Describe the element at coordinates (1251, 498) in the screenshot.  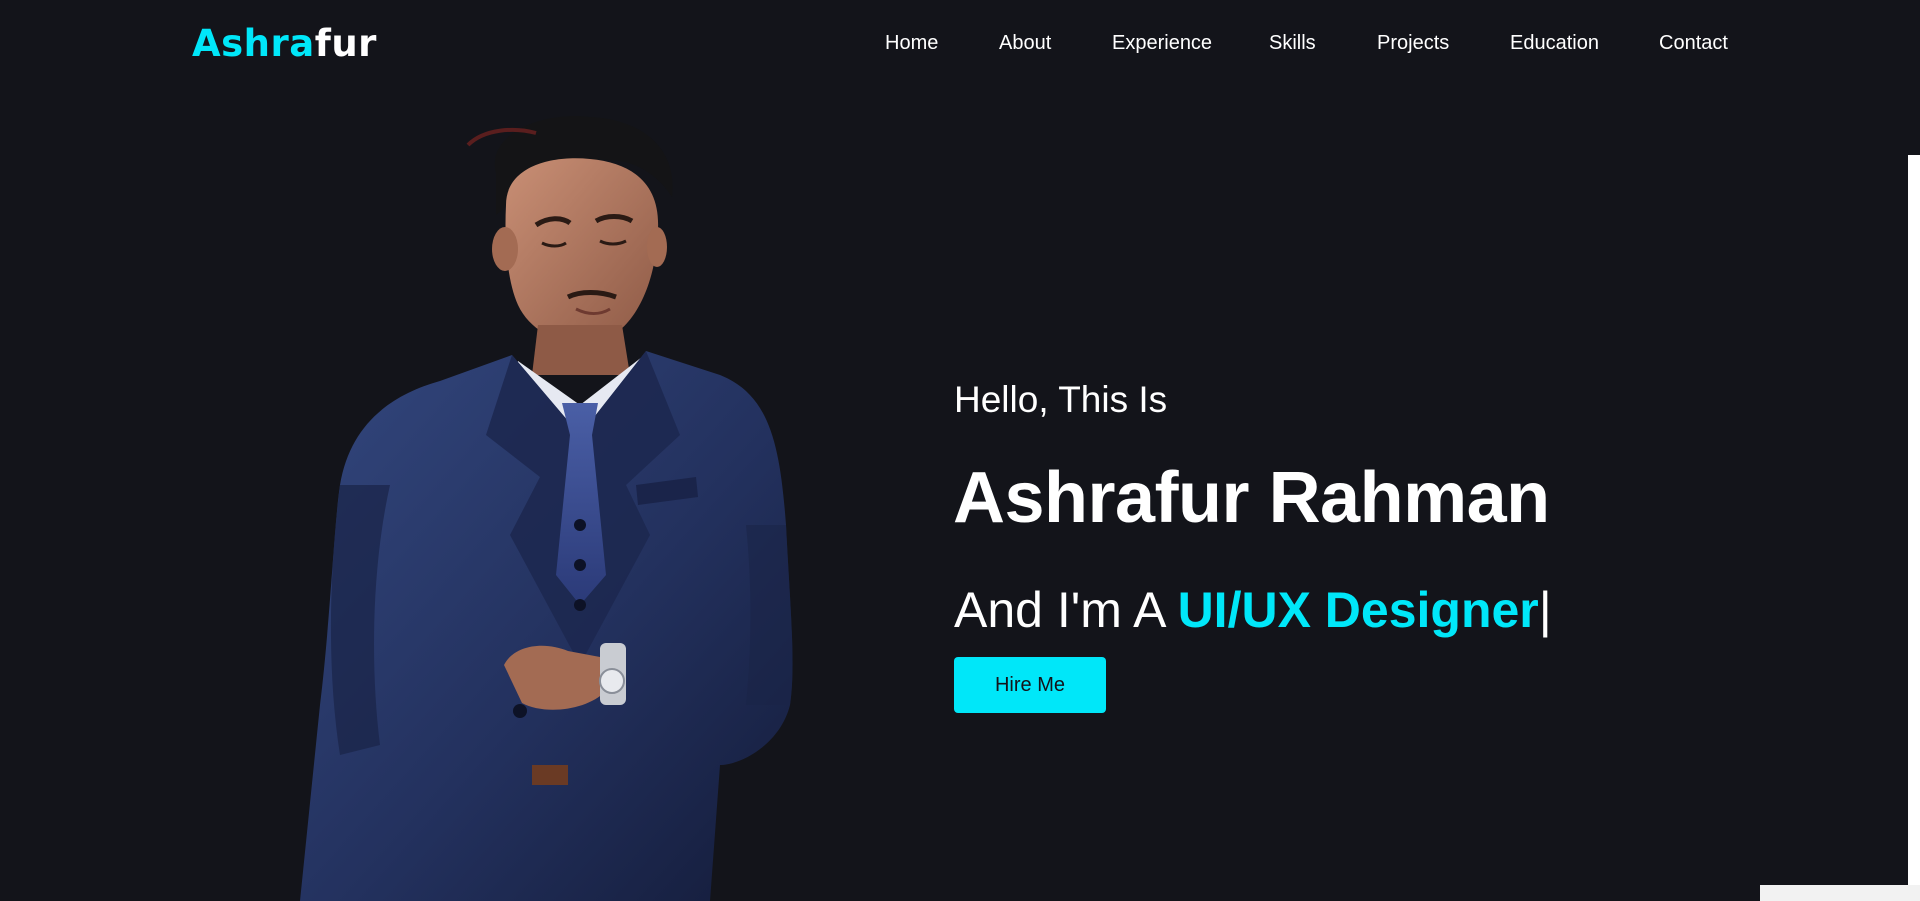
I see `hero-name-heading: Ashrafur Rahman` at that location.